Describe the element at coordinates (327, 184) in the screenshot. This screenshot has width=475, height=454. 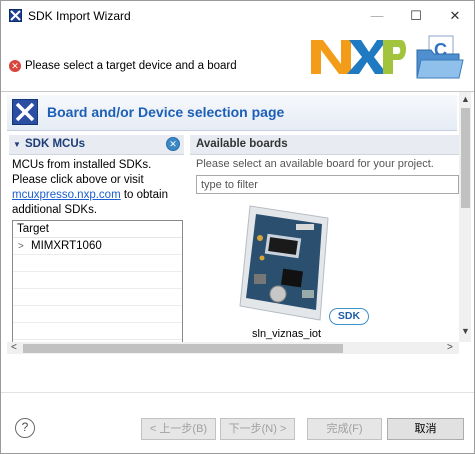
I see `board-filter-input` at that location.